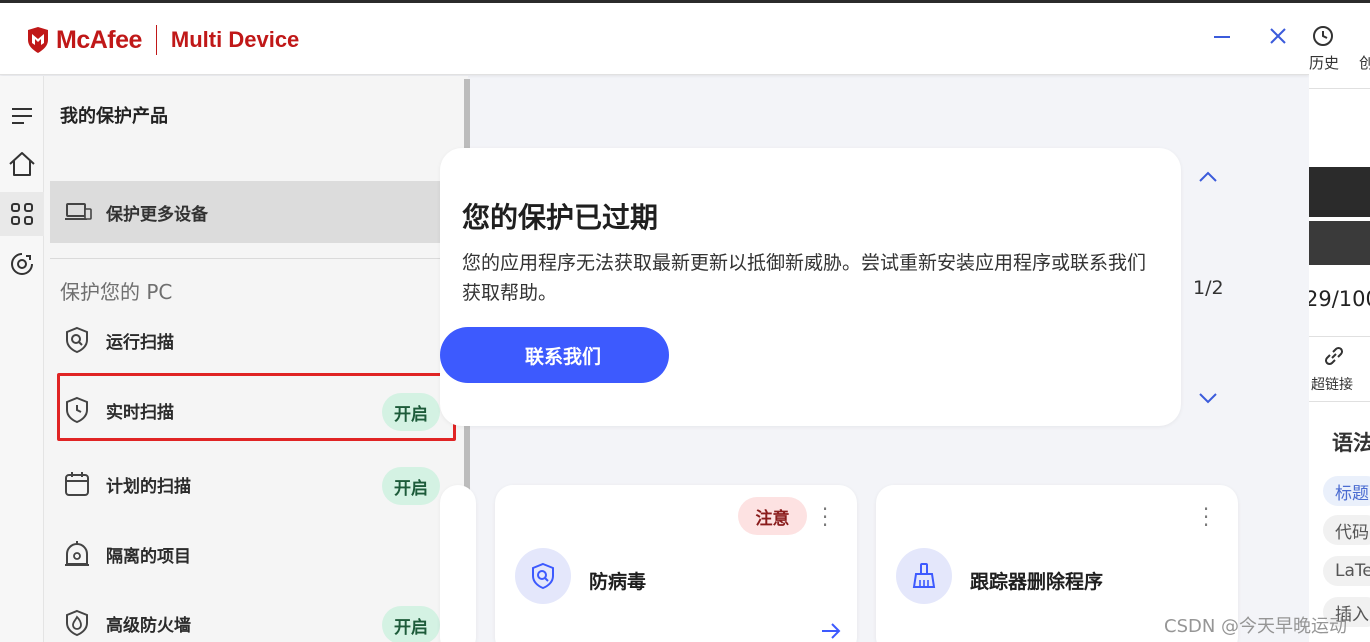 This screenshot has width=1370, height=642. Describe the element at coordinates (256, 407) in the screenshot. I see `annotation-highlight-box` at that location.